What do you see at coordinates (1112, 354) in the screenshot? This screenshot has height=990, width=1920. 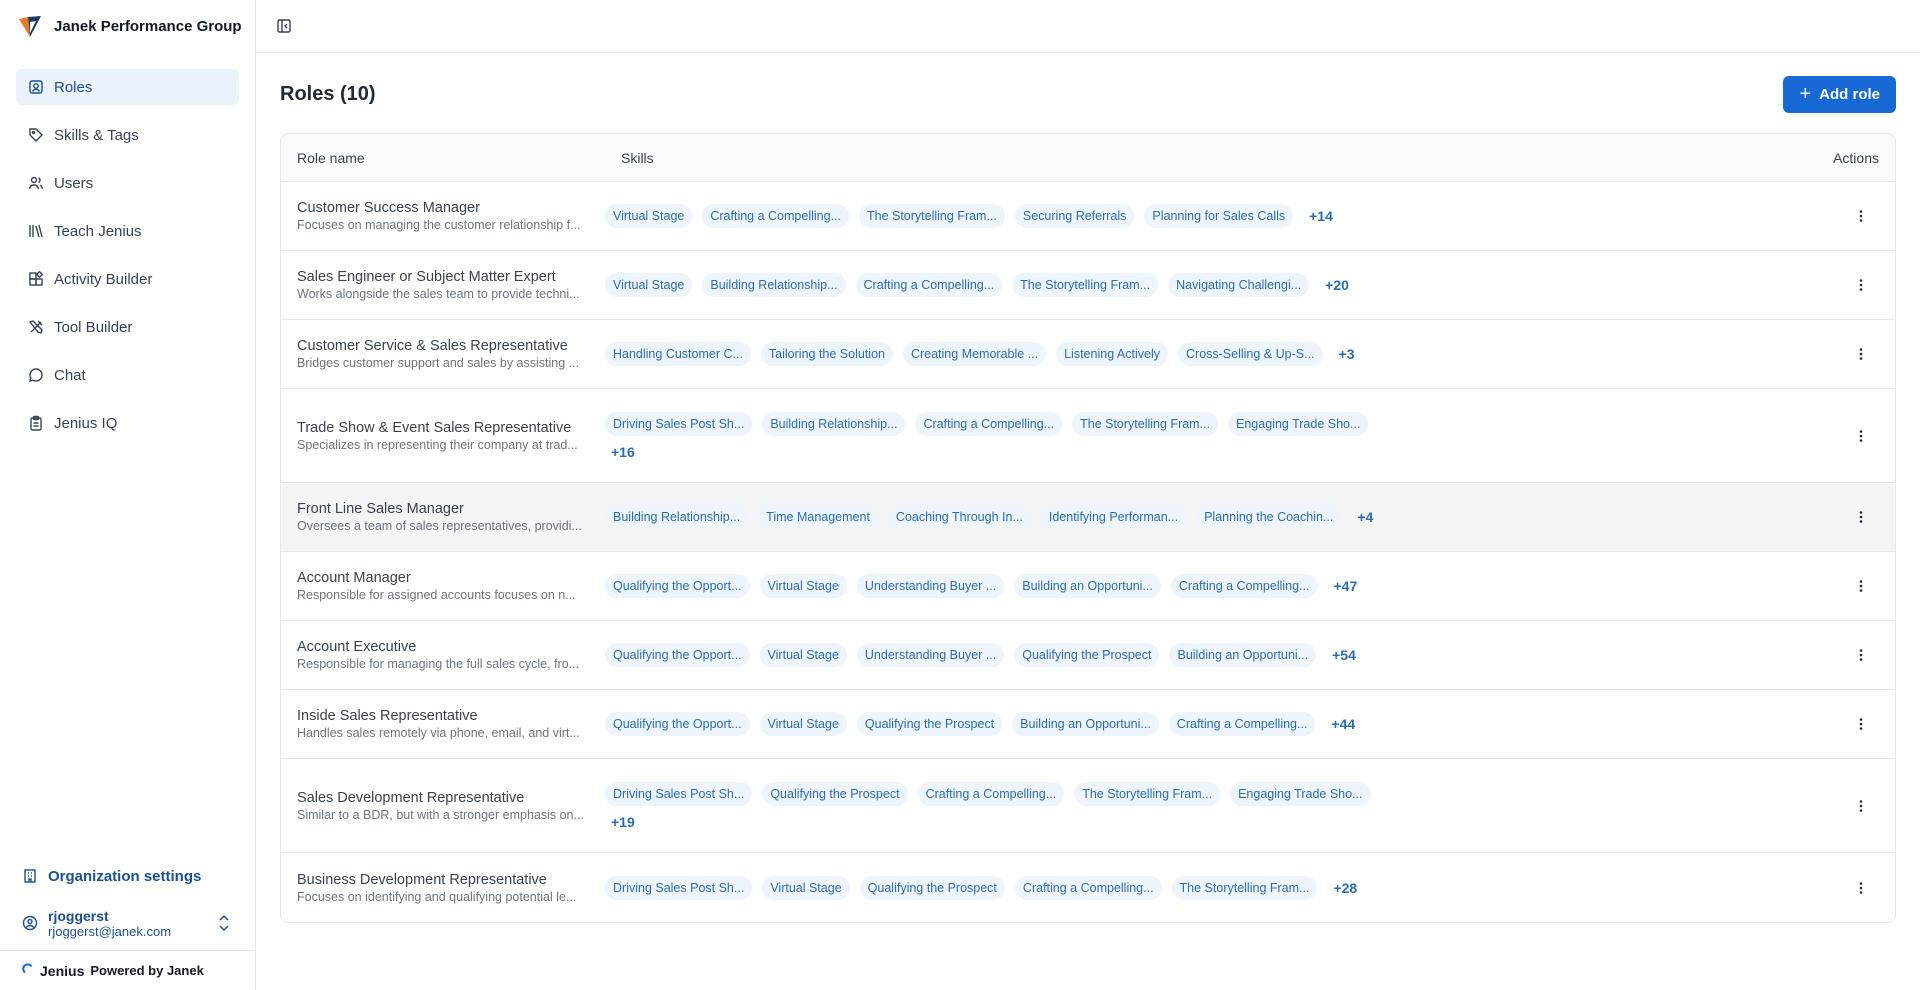 I see `skill-chip: Listening Actively` at bounding box center [1112, 354].